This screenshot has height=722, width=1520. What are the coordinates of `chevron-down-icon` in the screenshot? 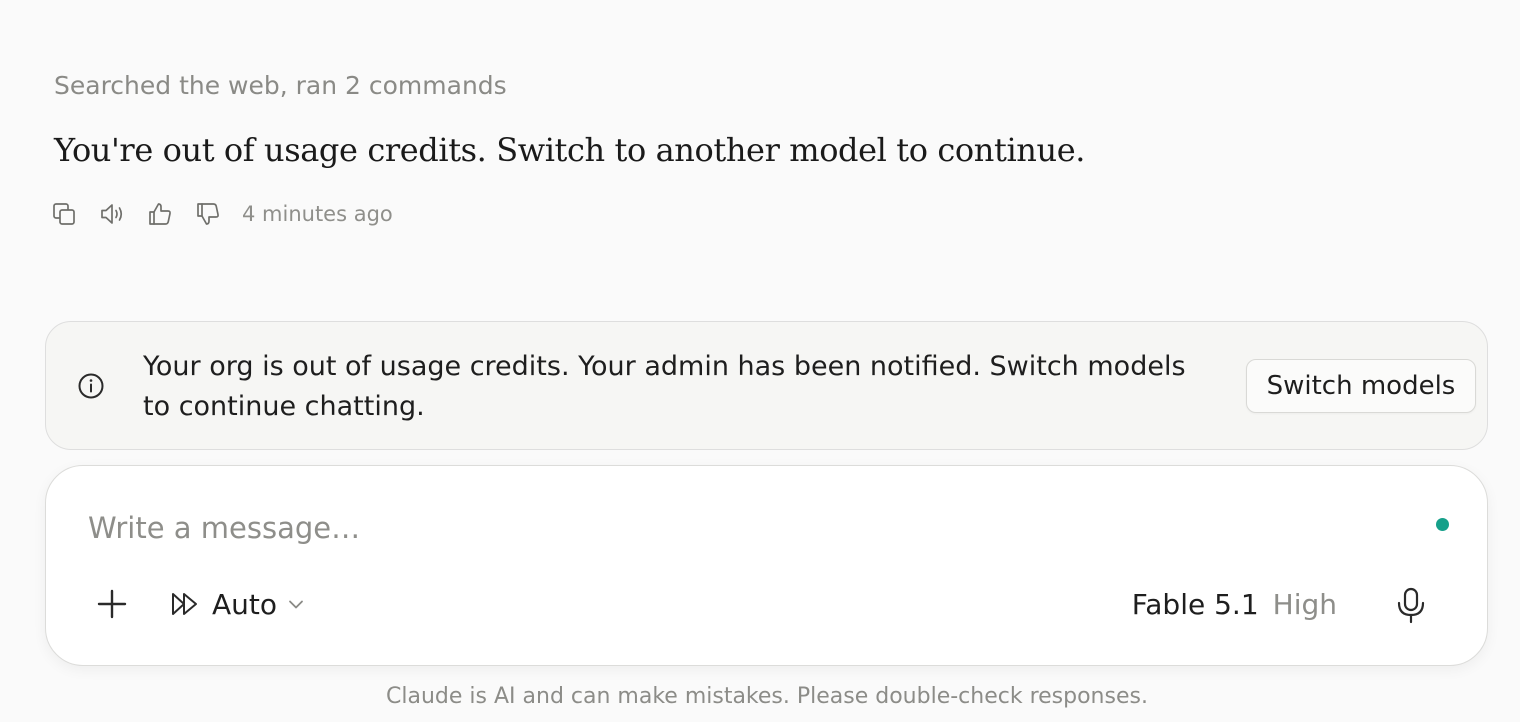 It's located at (296, 604).